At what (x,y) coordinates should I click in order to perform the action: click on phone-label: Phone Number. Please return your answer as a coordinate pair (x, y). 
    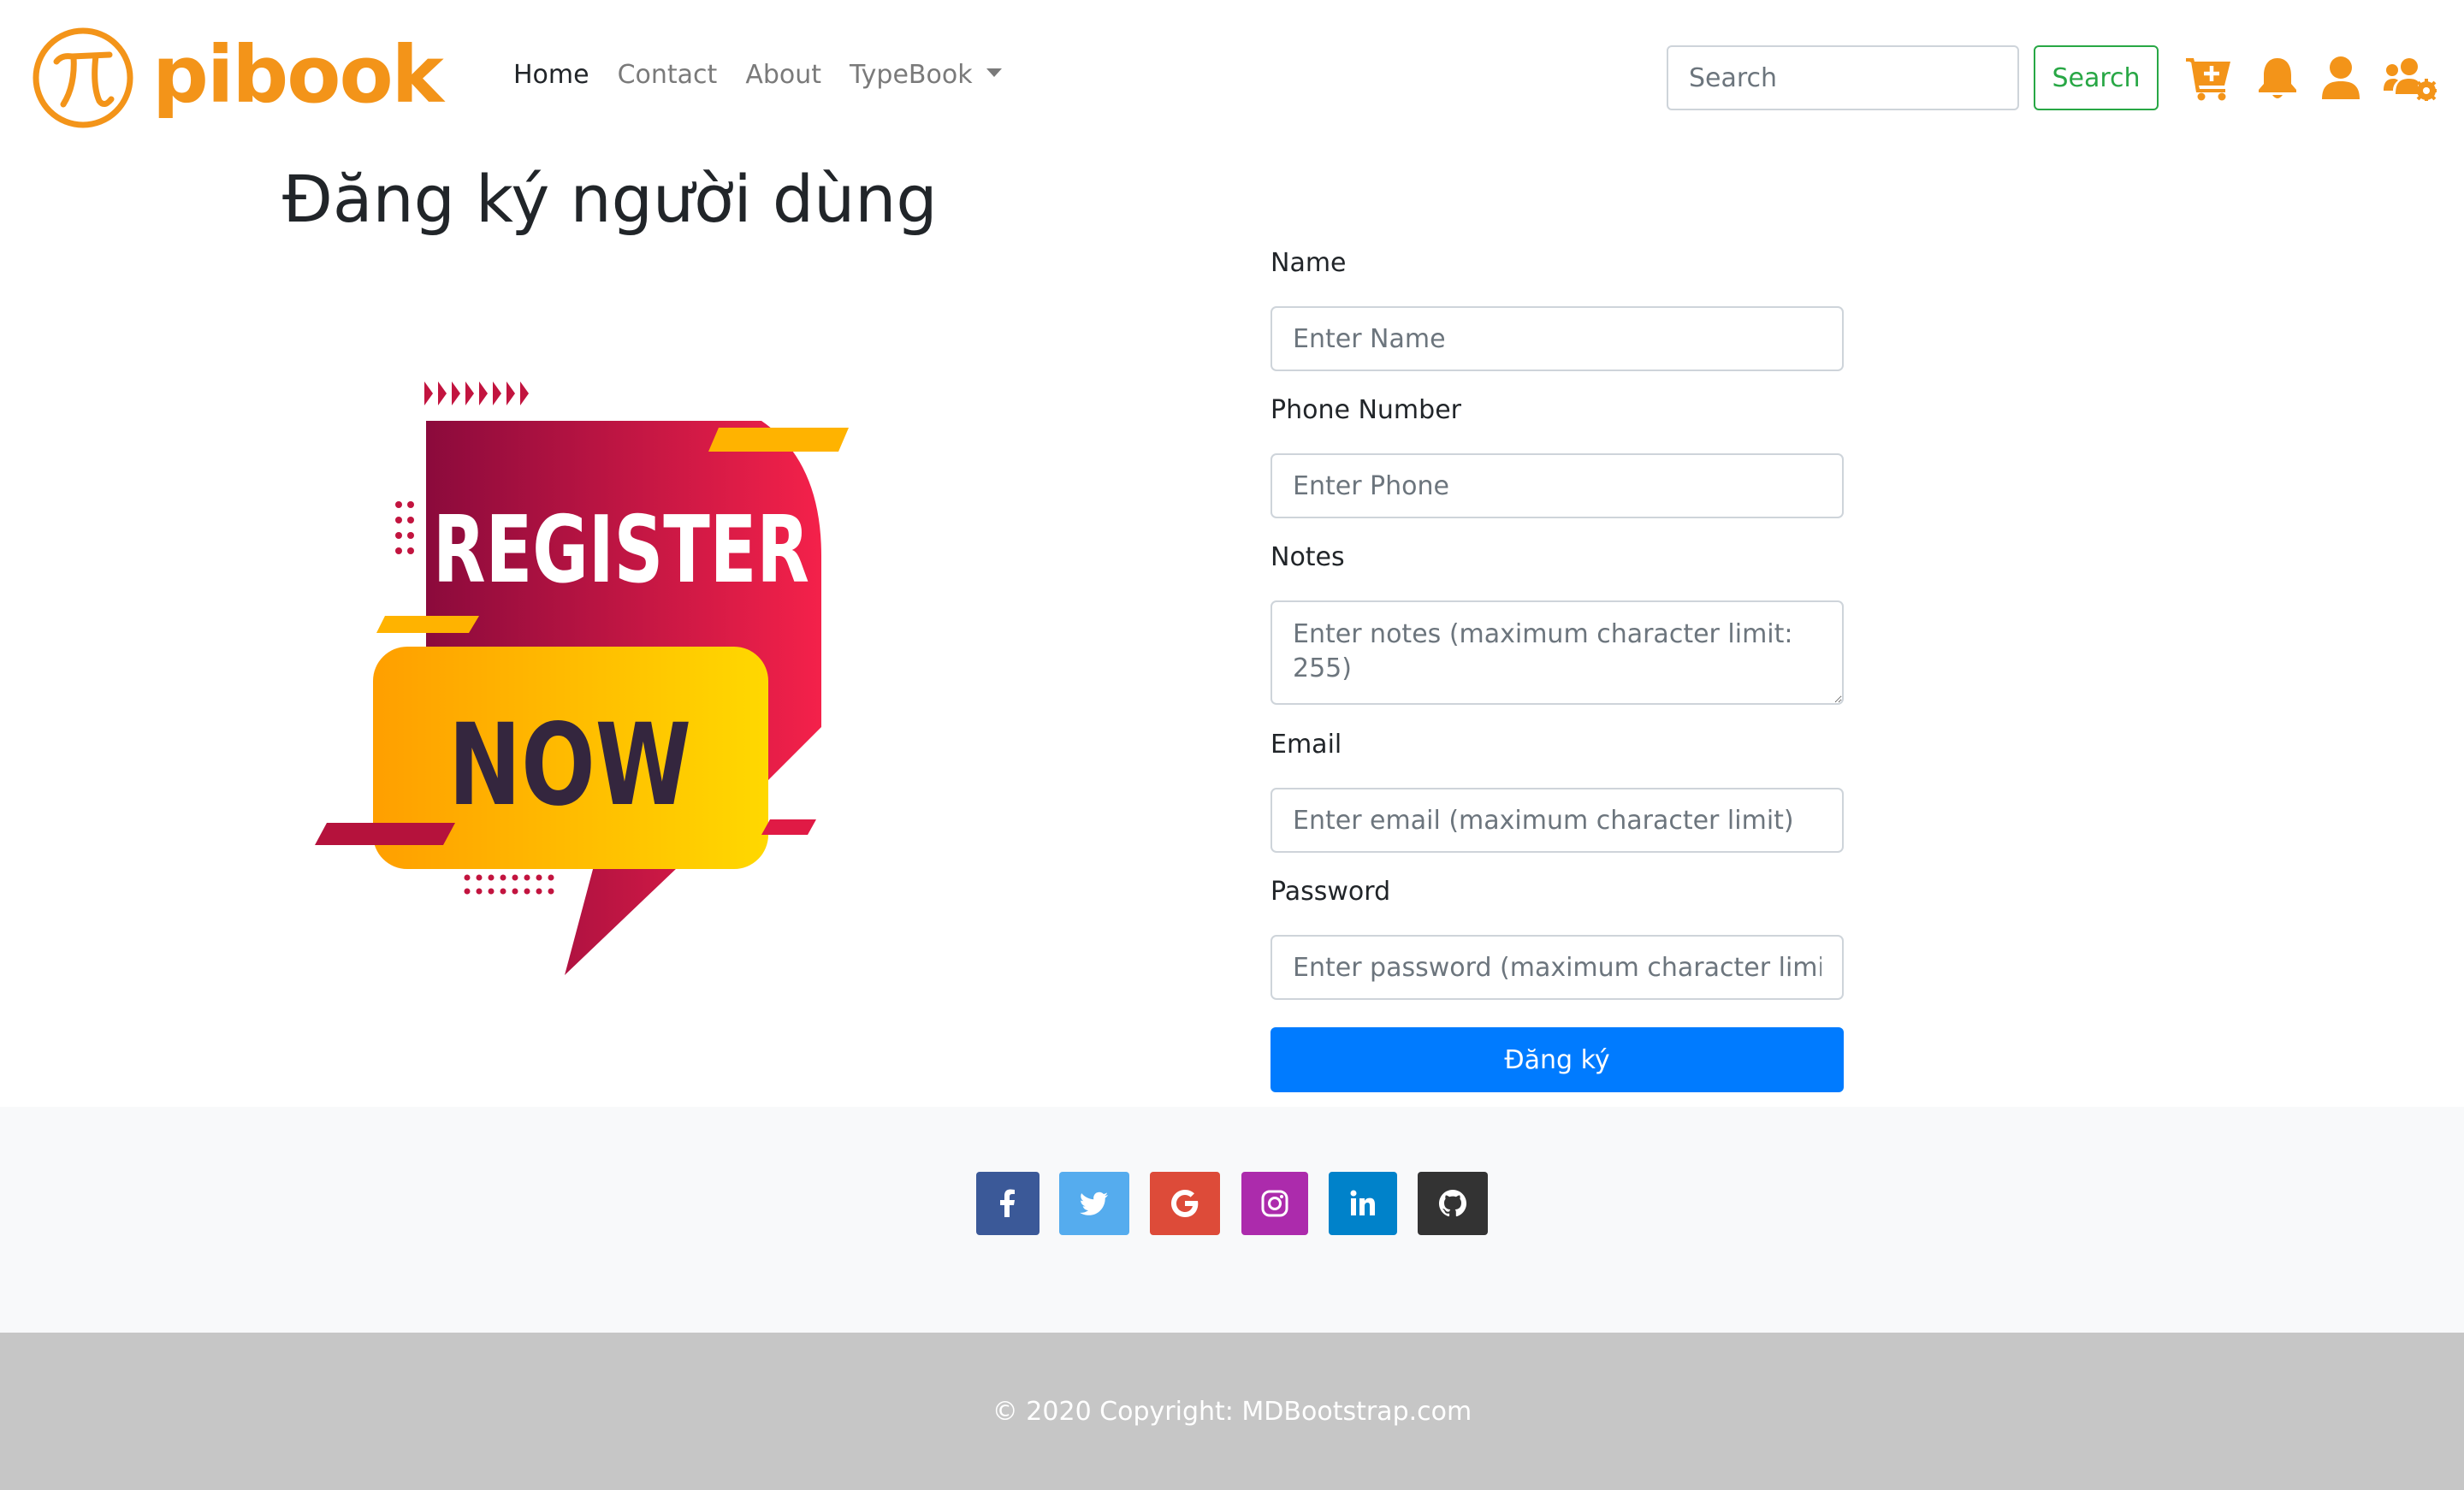
    Looking at the image, I should click on (1365, 410).